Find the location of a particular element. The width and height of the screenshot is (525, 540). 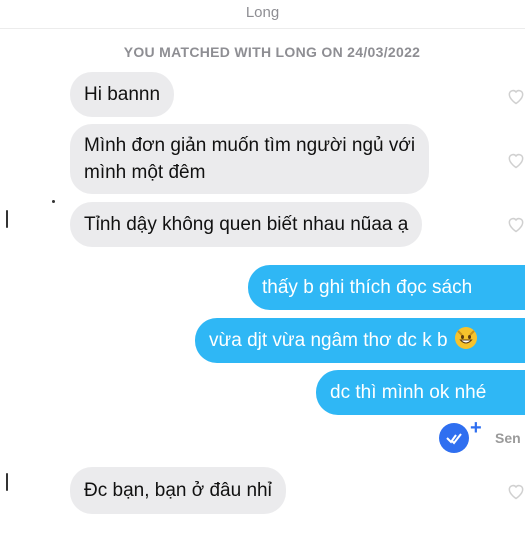

incoming-message: Tỉnh dậy không quen biết nhau nũaa ạ is located at coordinates (246, 224).